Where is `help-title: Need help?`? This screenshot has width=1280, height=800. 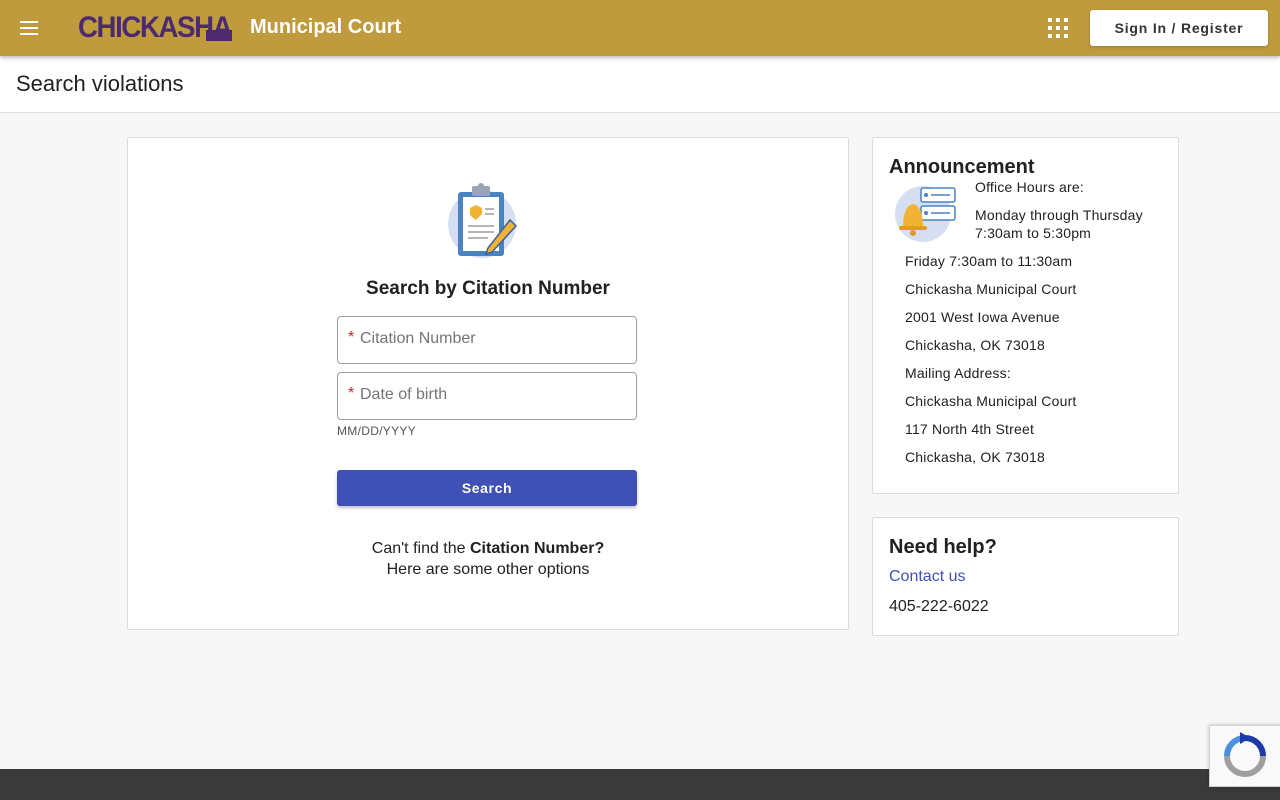 help-title: Need help? is located at coordinates (943, 547).